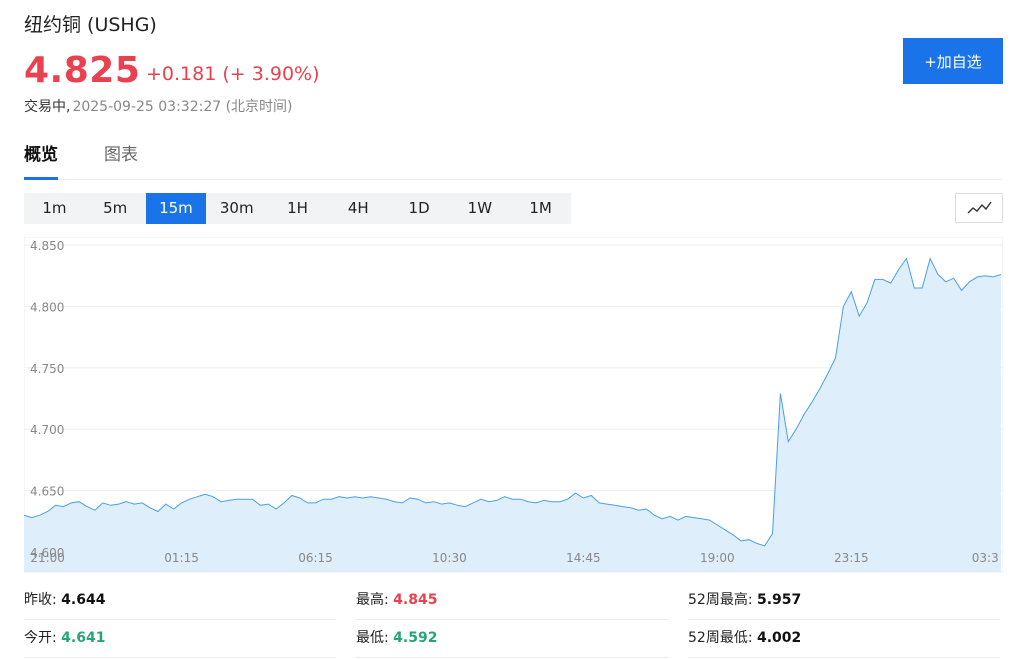 The width and height of the screenshot is (1024, 659). I want to click on x-tick-label: 23:15, so click(851, 558).